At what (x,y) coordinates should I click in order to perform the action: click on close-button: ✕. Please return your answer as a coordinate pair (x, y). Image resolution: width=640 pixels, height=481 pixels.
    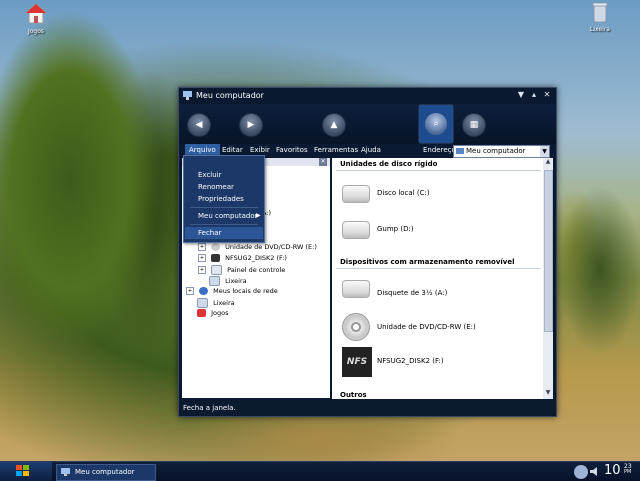
    Looking at the image, I should click on (547, 95).